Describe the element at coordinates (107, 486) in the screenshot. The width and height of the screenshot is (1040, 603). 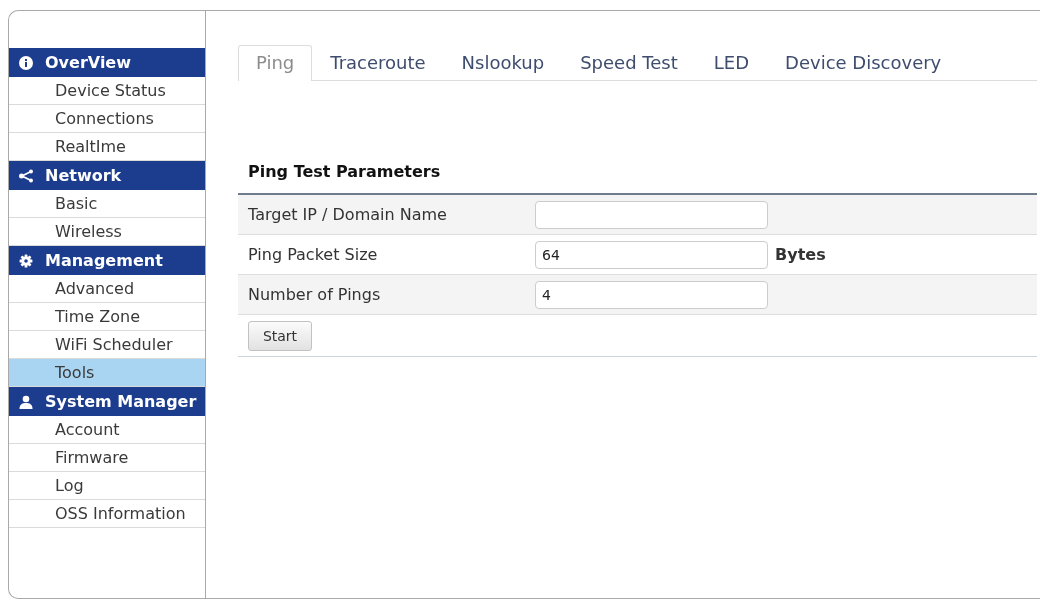
I see `sidebar-item: Log` at that location.